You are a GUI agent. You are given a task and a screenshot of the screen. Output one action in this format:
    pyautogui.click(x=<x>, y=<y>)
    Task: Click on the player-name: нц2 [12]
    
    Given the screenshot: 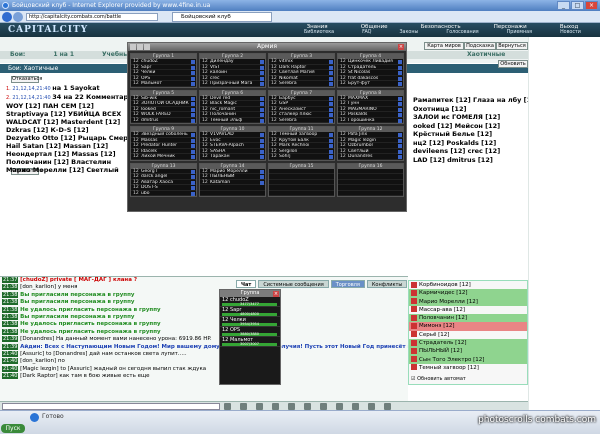 What is the action you would take?
    pyautogui.click(x=429, y=143)
    